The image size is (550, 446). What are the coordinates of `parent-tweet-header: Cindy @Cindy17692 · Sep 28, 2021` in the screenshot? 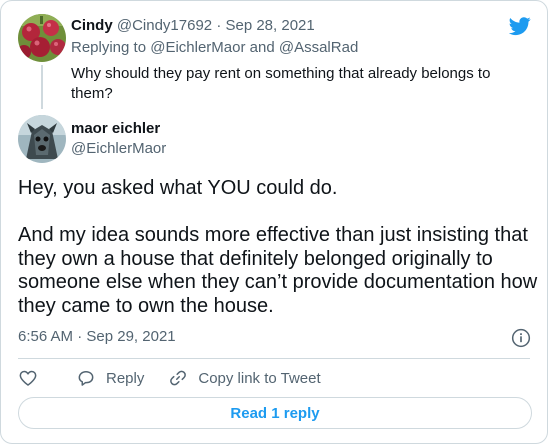 It's located at (193, 26).